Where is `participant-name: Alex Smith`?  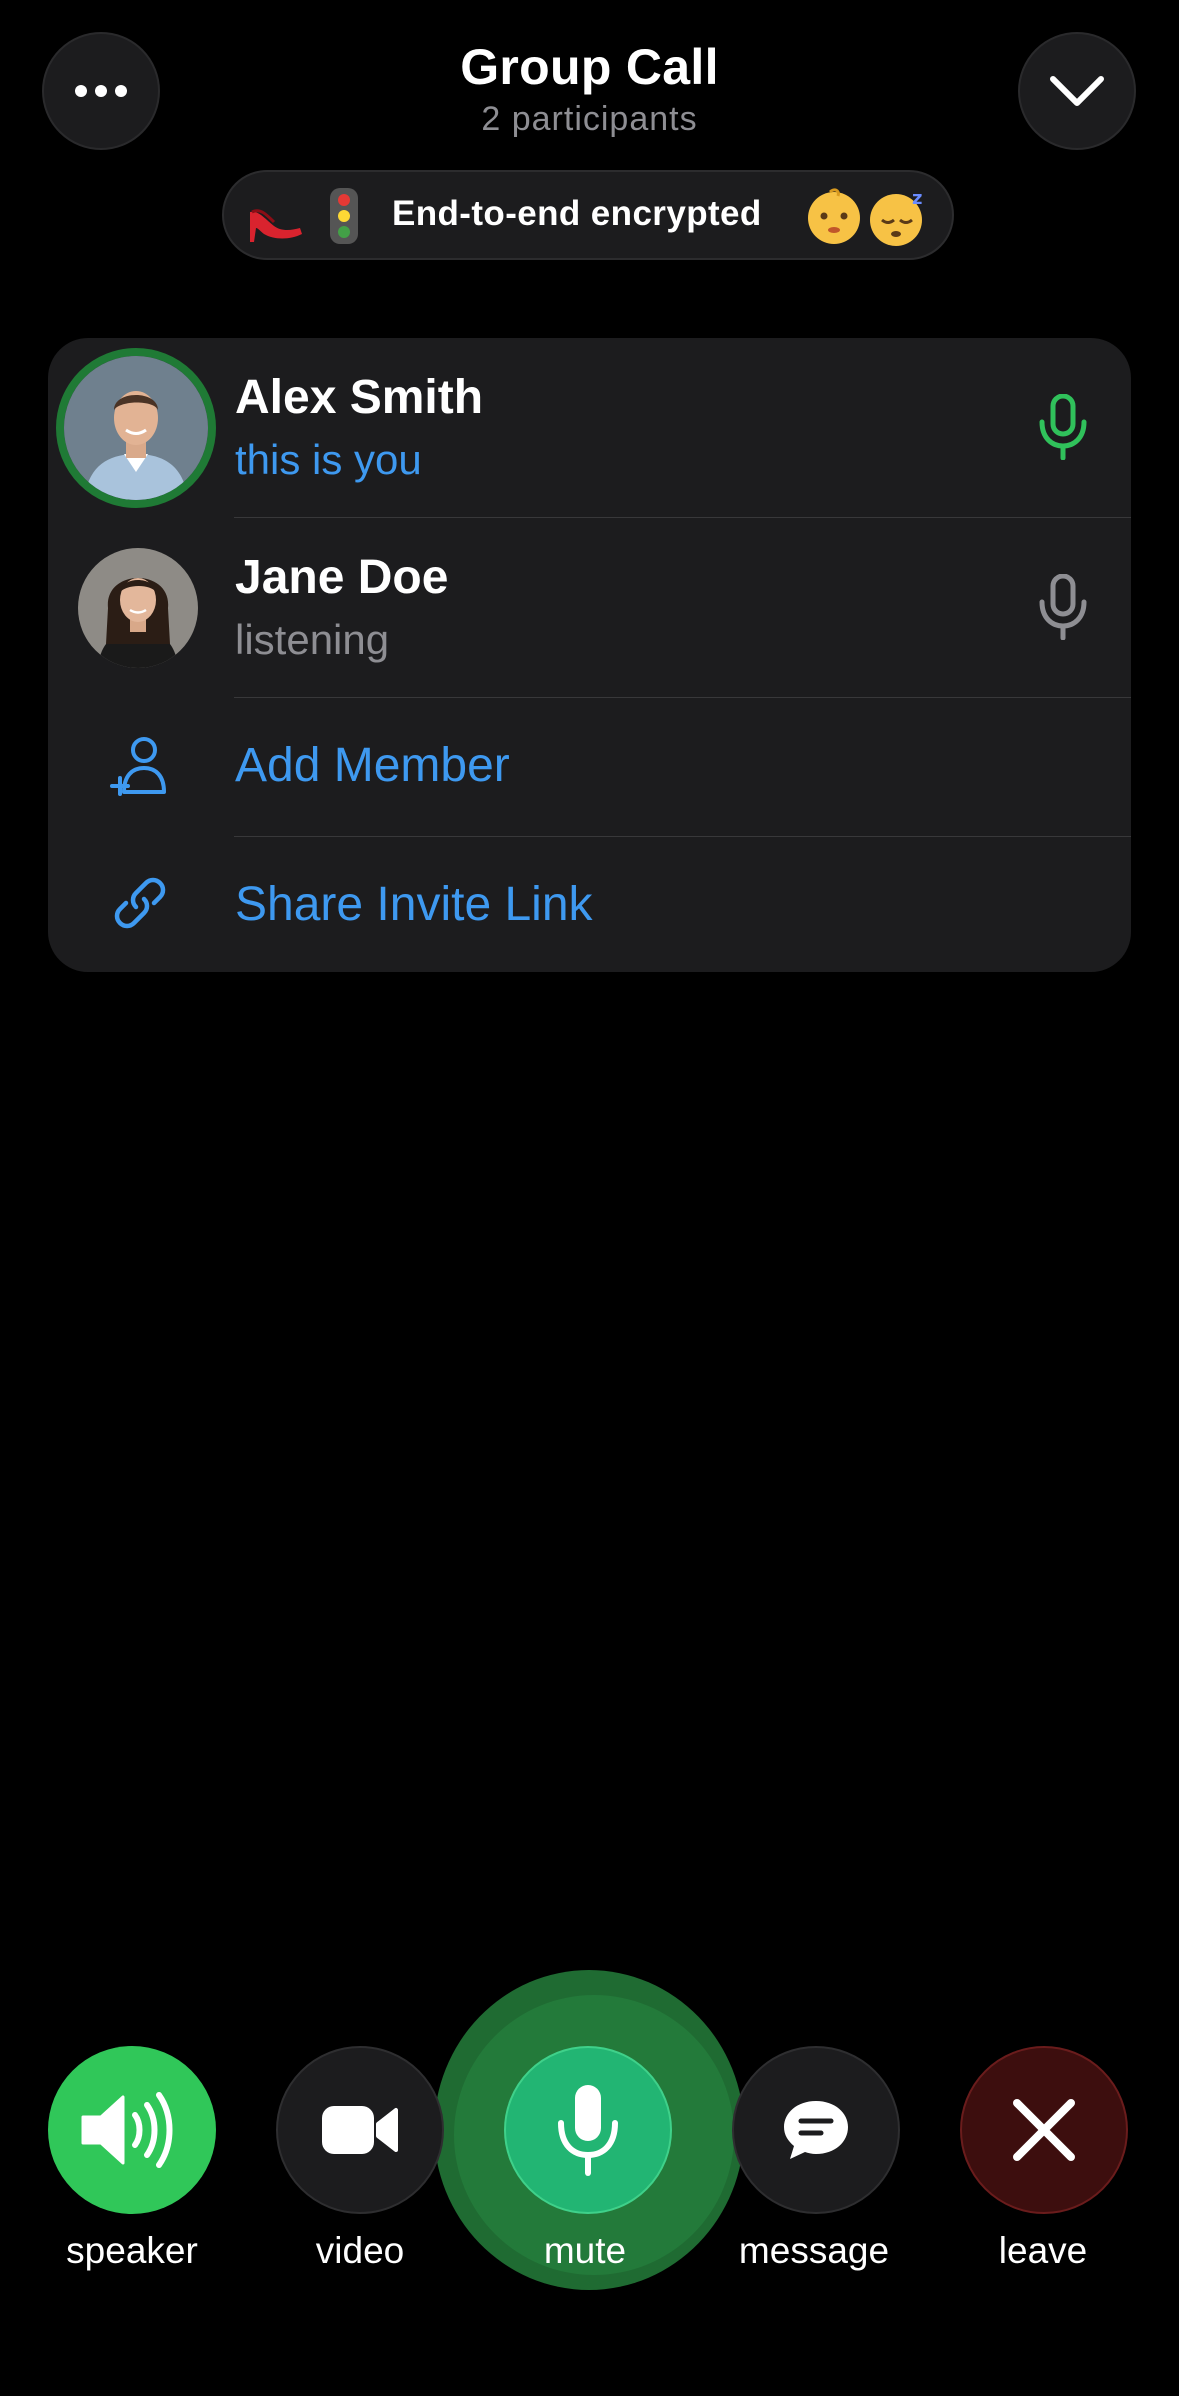
participant-name: Alex Smith is located at coordinates (359, 397).